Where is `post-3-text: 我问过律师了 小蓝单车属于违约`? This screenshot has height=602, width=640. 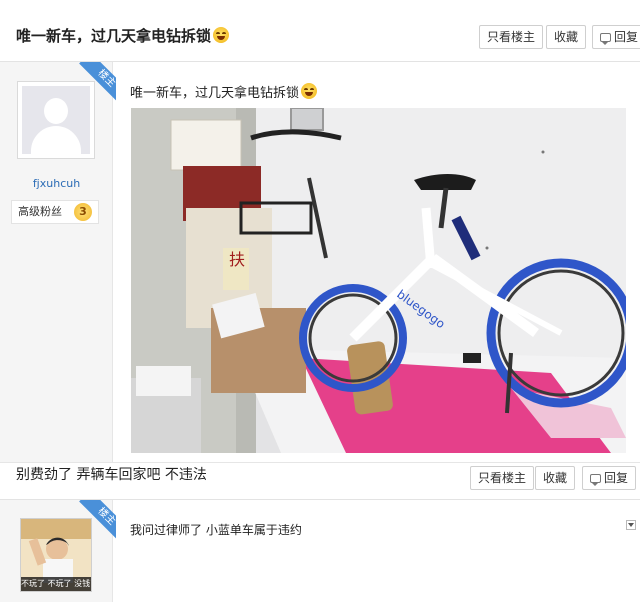 post-3-text: 我问过律师了 小蓝单车属于违约 is located at coordinates (216, 530).